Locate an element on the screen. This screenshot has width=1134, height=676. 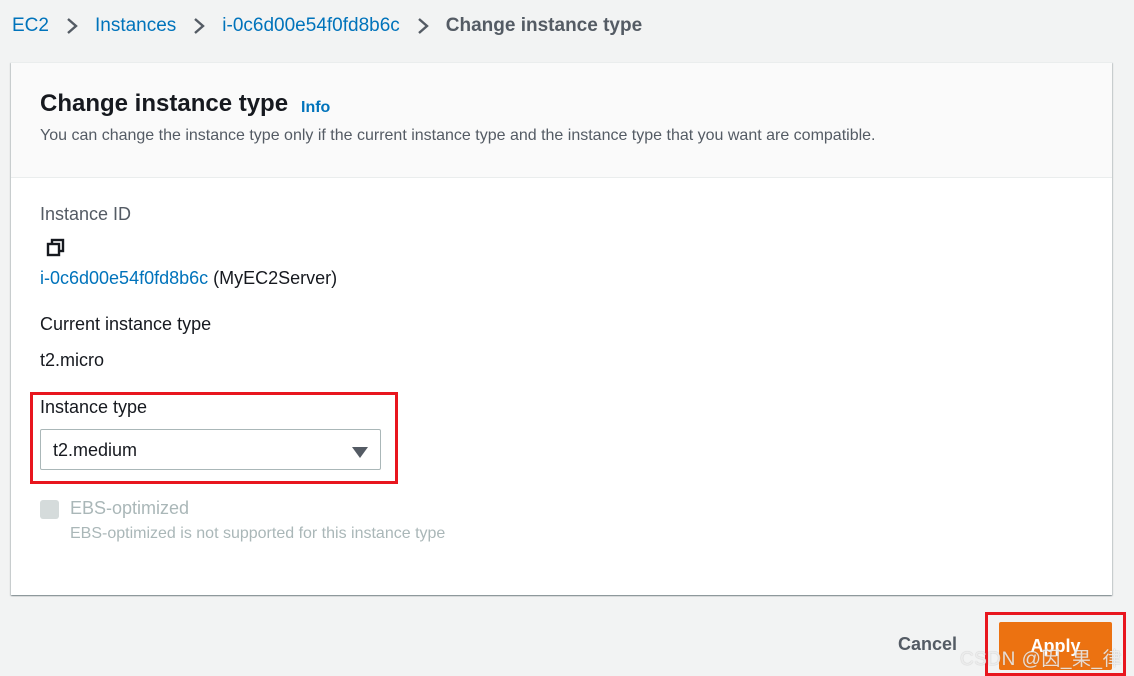
breadcrumb-current: Change instance type is located at coordinates (544, 25).